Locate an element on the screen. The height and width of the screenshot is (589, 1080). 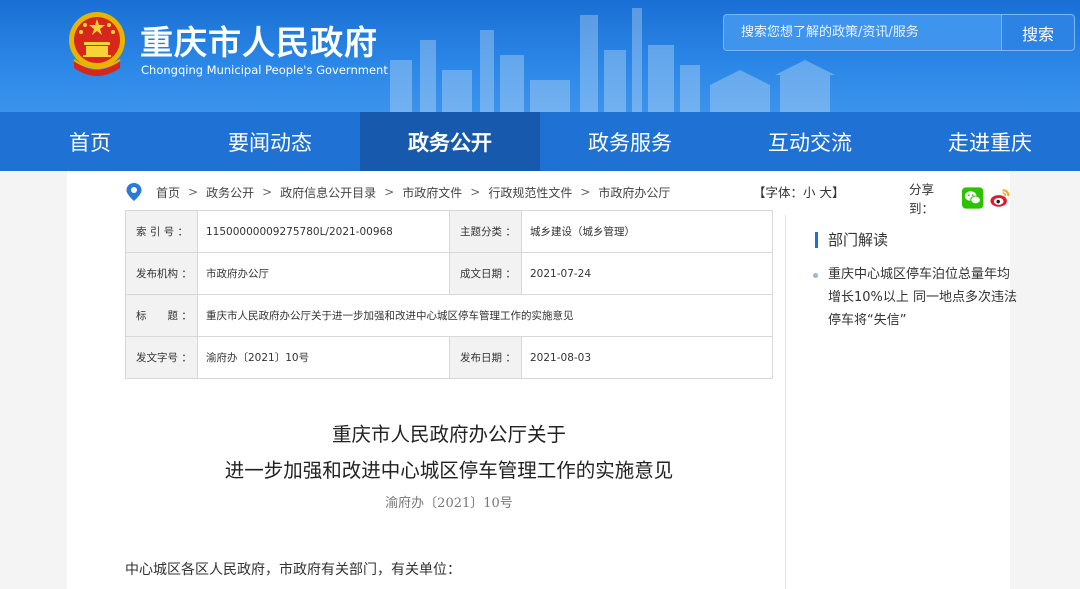
published-date-label: 发布日期 ： is located at coordinates (486, 358).